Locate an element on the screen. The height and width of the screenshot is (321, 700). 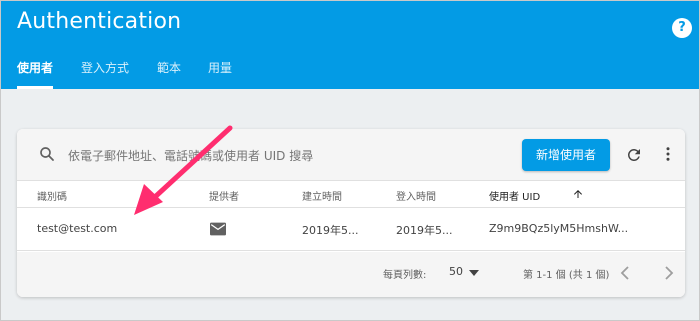
page-title: Authentication is located at coordinates (99, 21).